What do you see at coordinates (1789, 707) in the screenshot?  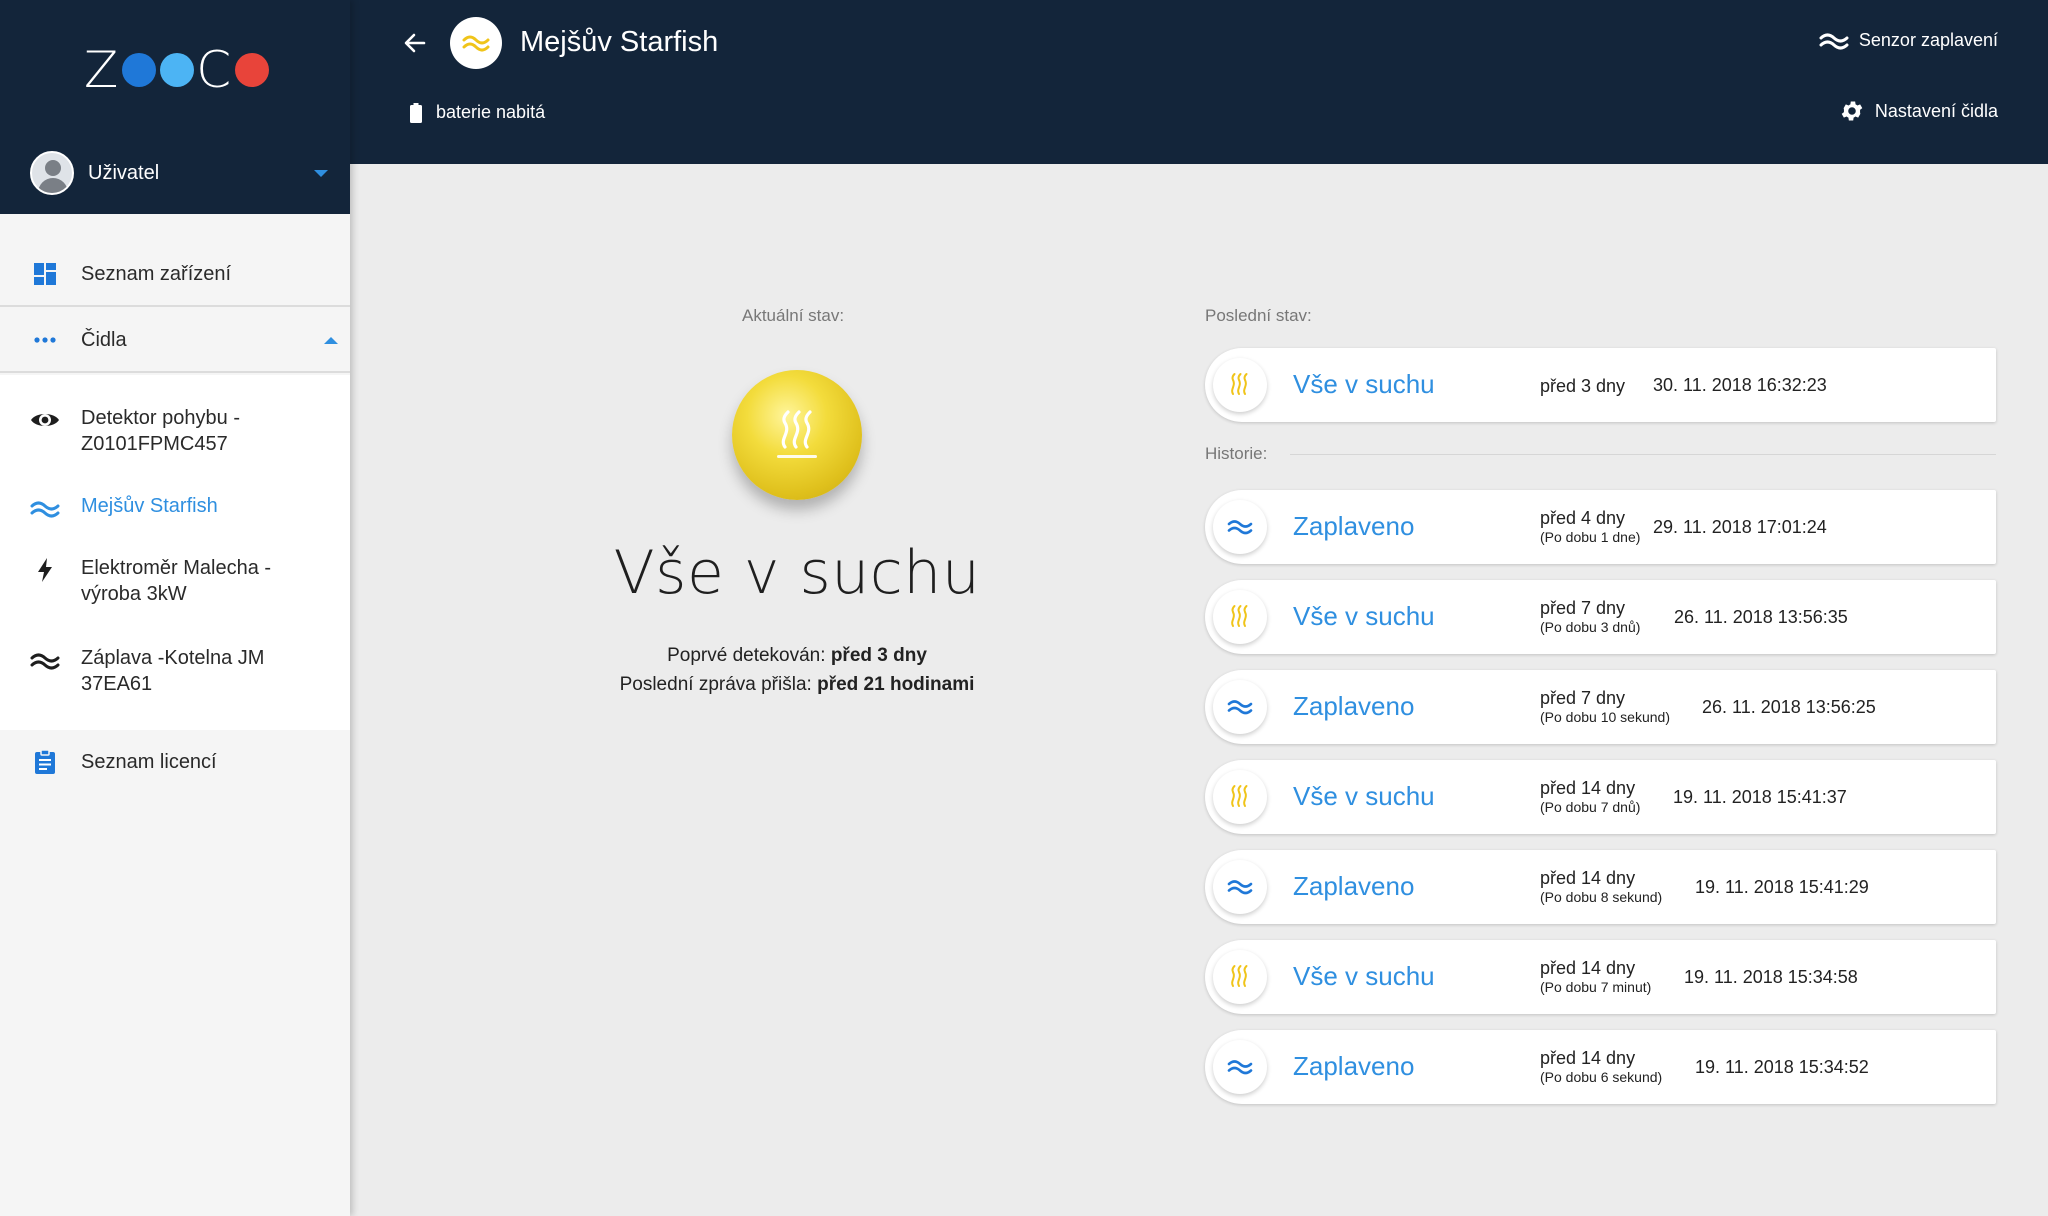 I see `state-date: 26. 11. 2018 13:56:25` at bounding box center [1789, 707].